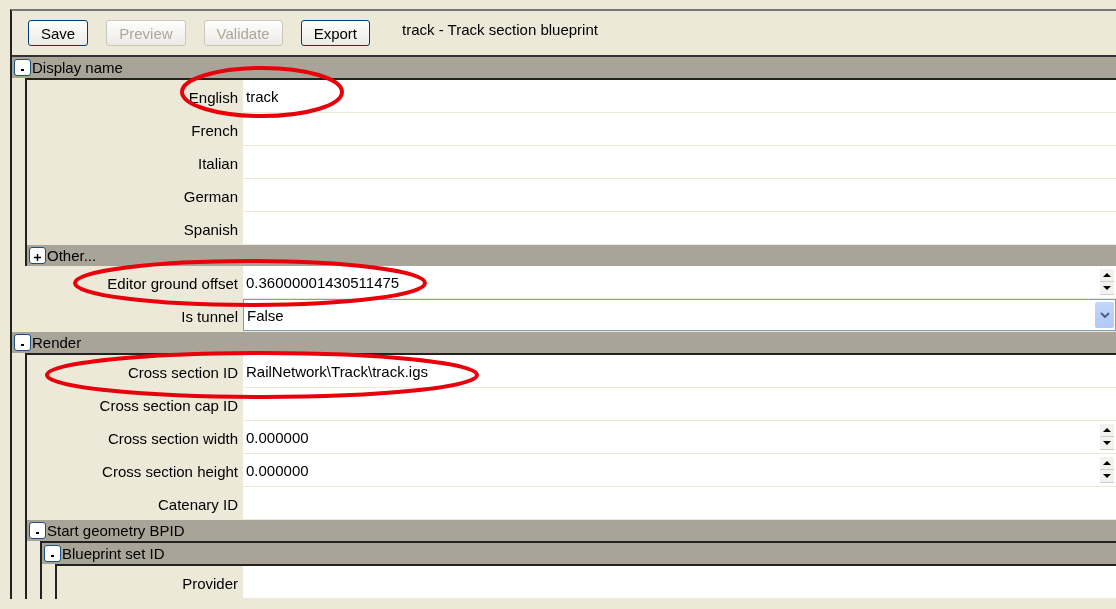  I want to click on plus-icon, so click(37, 257).